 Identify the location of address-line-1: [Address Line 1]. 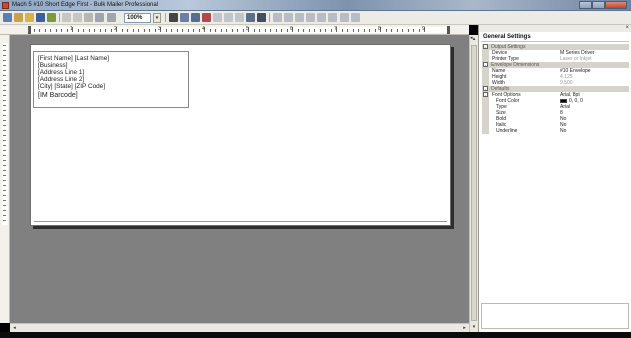
(61, 72).